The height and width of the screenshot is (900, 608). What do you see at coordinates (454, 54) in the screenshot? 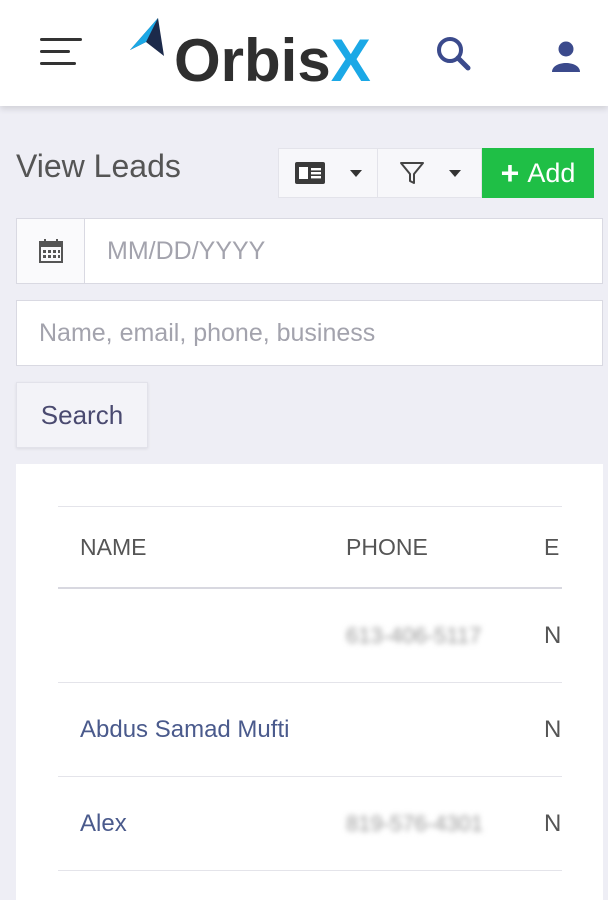
I see `search-icon` at bounding box center [454, 54].